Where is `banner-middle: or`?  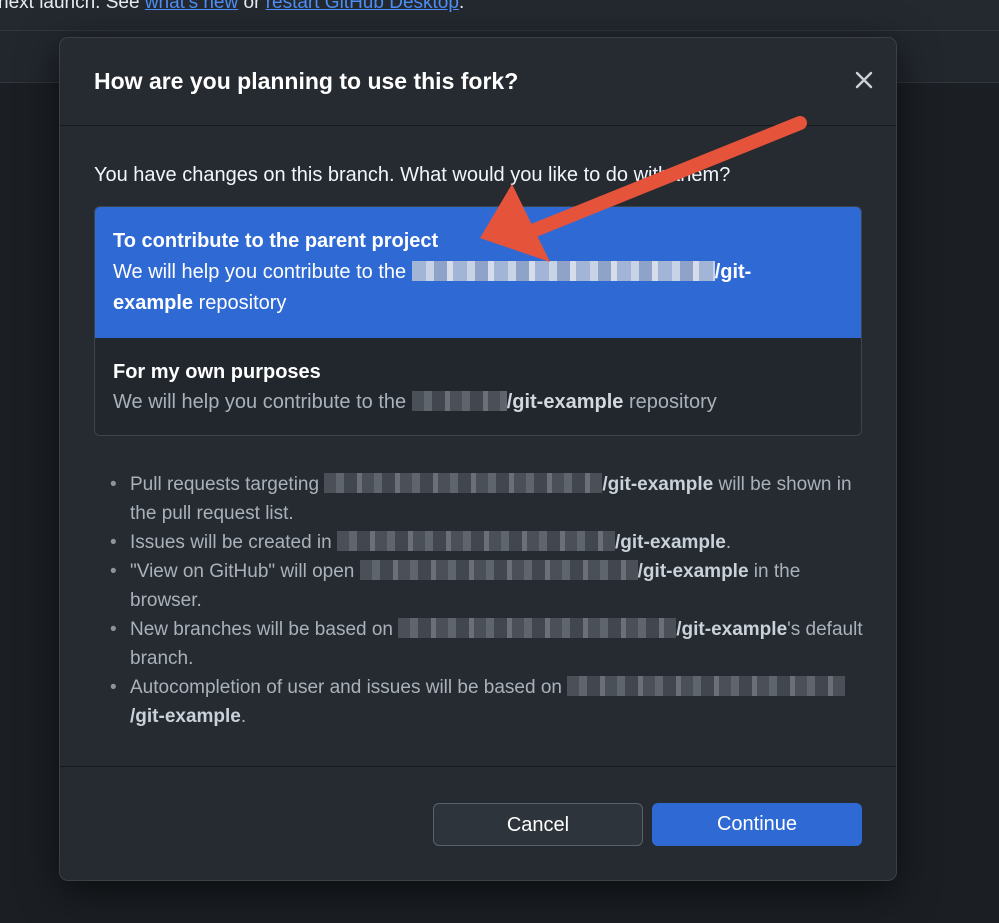
banner-middle: or is located at coordinates (252, 6).